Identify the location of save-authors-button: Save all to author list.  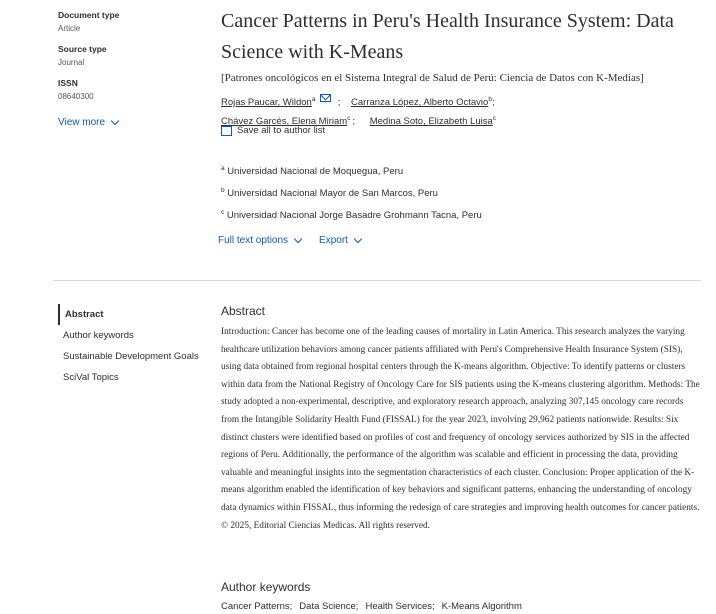
(273, 130).